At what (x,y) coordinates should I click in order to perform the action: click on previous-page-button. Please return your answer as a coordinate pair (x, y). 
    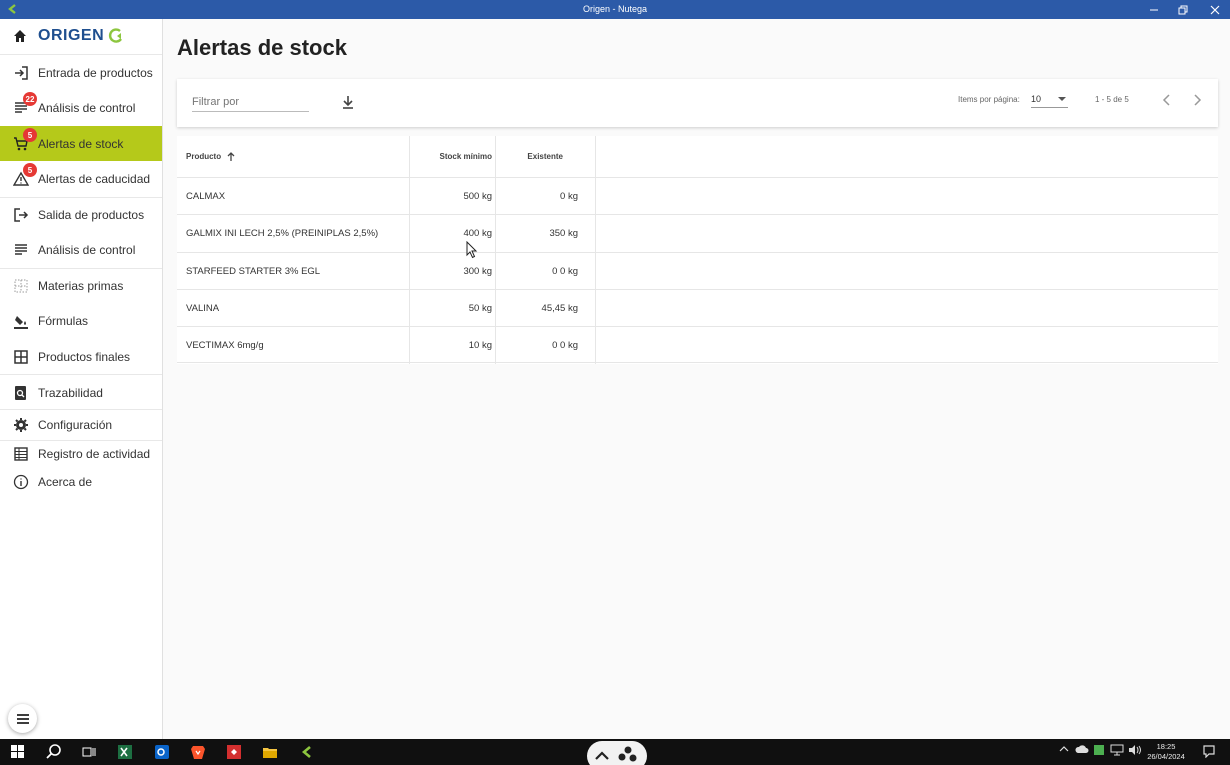
    Looking at the image, I should click on (1167, 100).